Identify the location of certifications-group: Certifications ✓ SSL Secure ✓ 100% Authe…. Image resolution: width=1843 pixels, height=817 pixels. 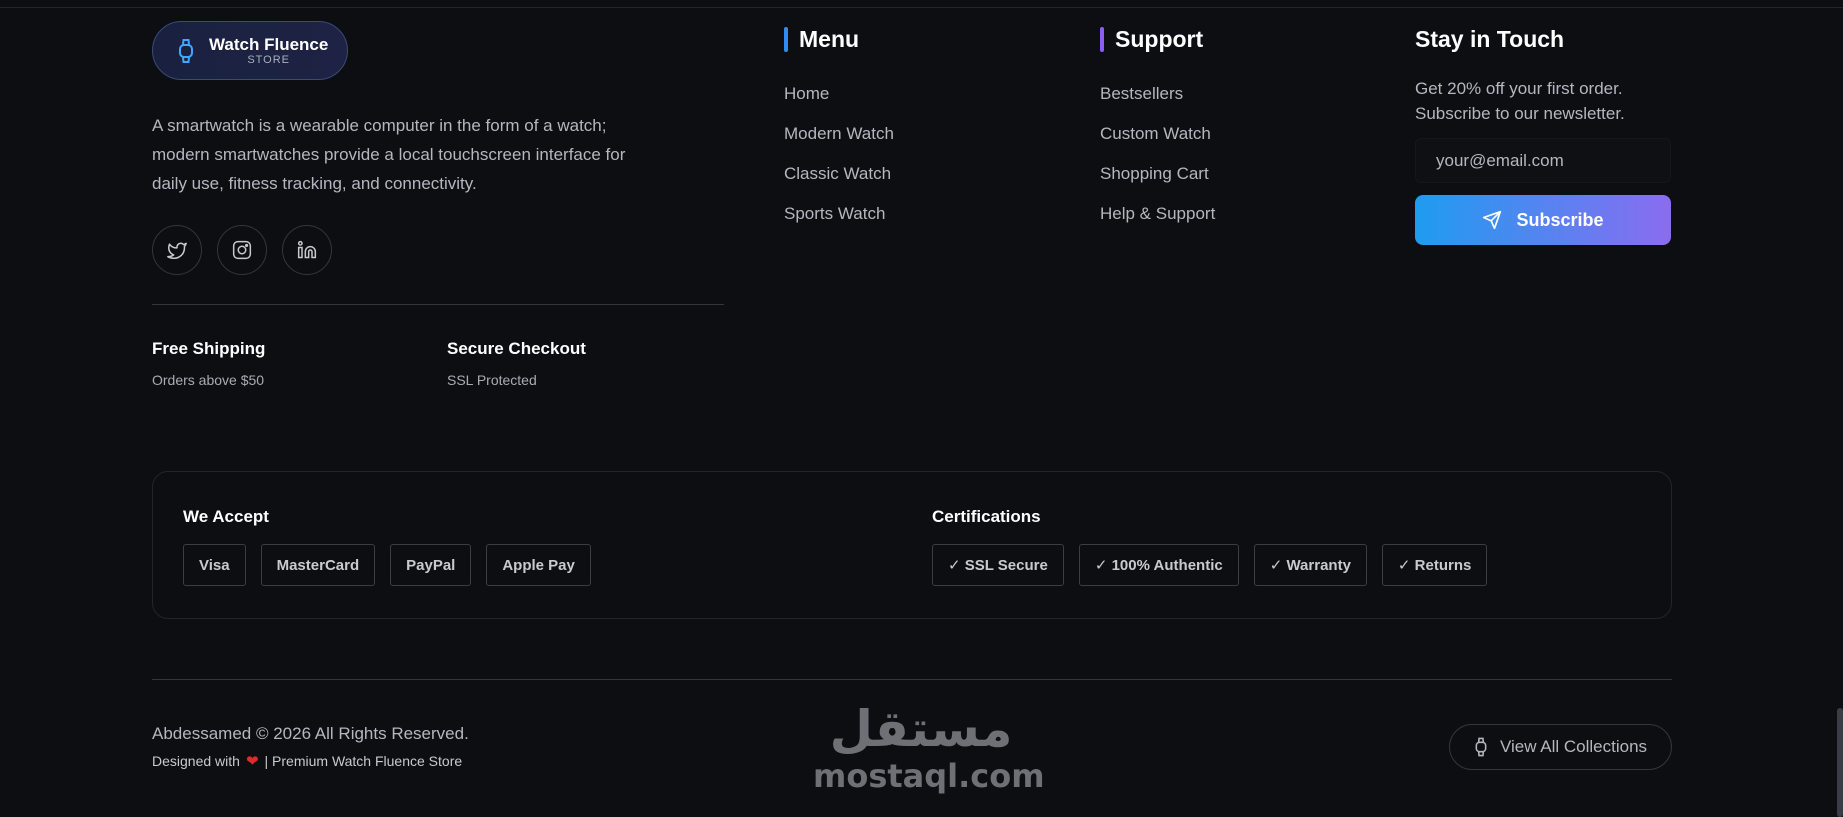
(1210, 546).